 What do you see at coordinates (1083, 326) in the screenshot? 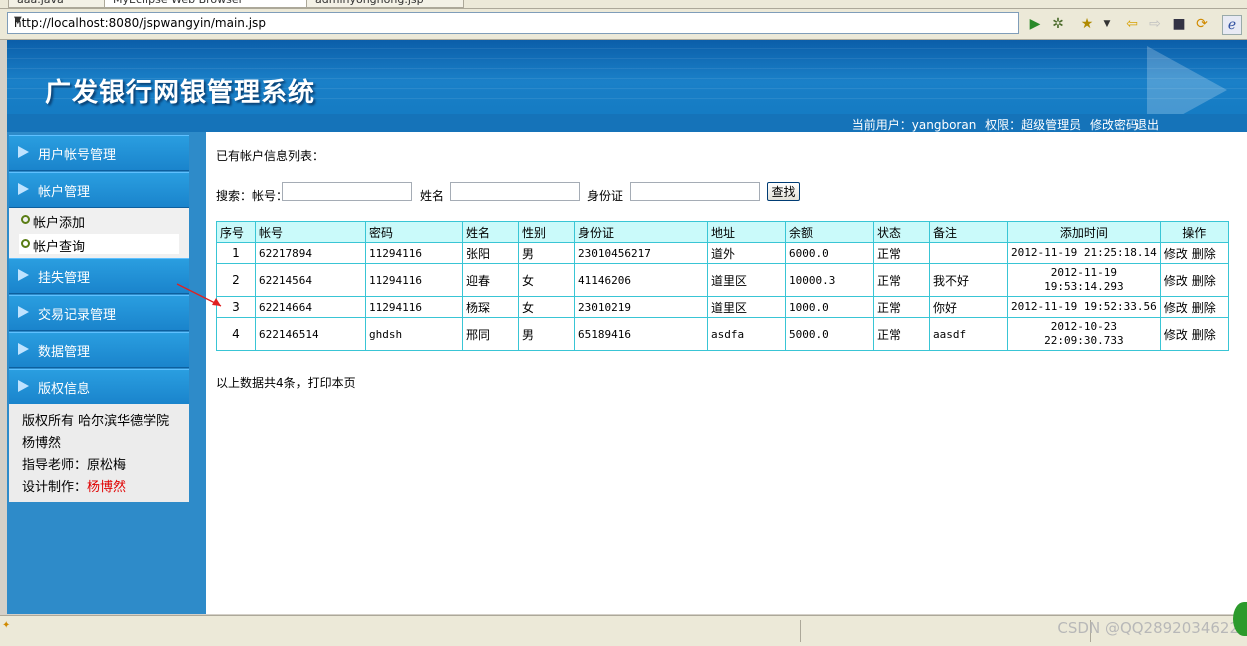
I see `time-line1: 2012-10-23` at bounding box center [1083, 326].